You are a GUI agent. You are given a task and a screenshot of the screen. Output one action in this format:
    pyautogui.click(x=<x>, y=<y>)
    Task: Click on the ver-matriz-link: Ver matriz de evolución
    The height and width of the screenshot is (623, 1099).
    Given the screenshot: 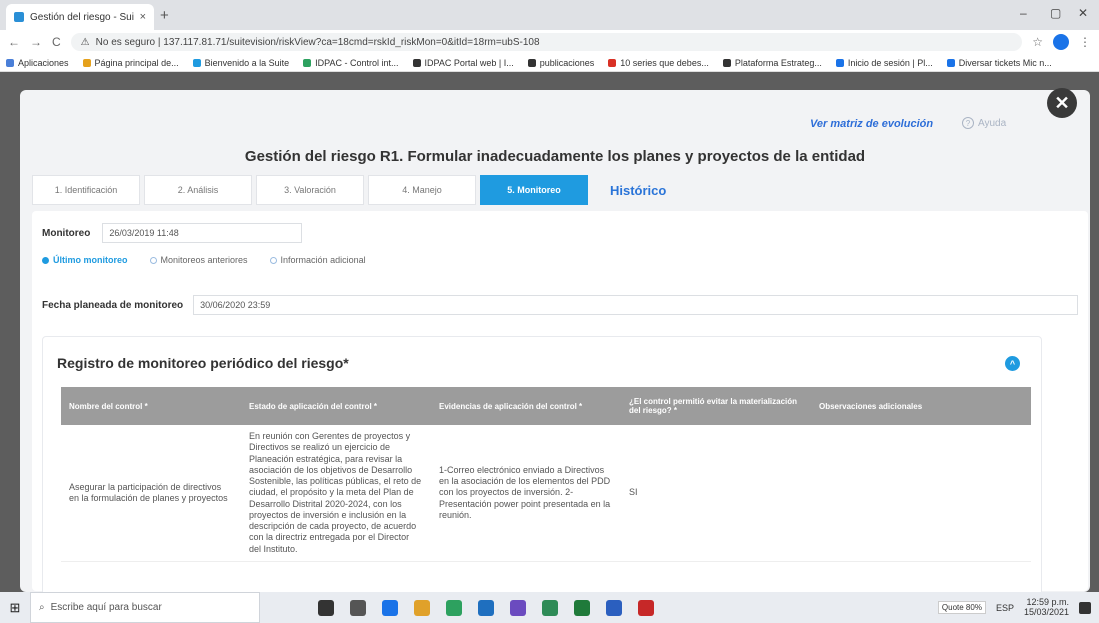 What is the action you would take?
    pyautogui.click(x=871, y=124)
    